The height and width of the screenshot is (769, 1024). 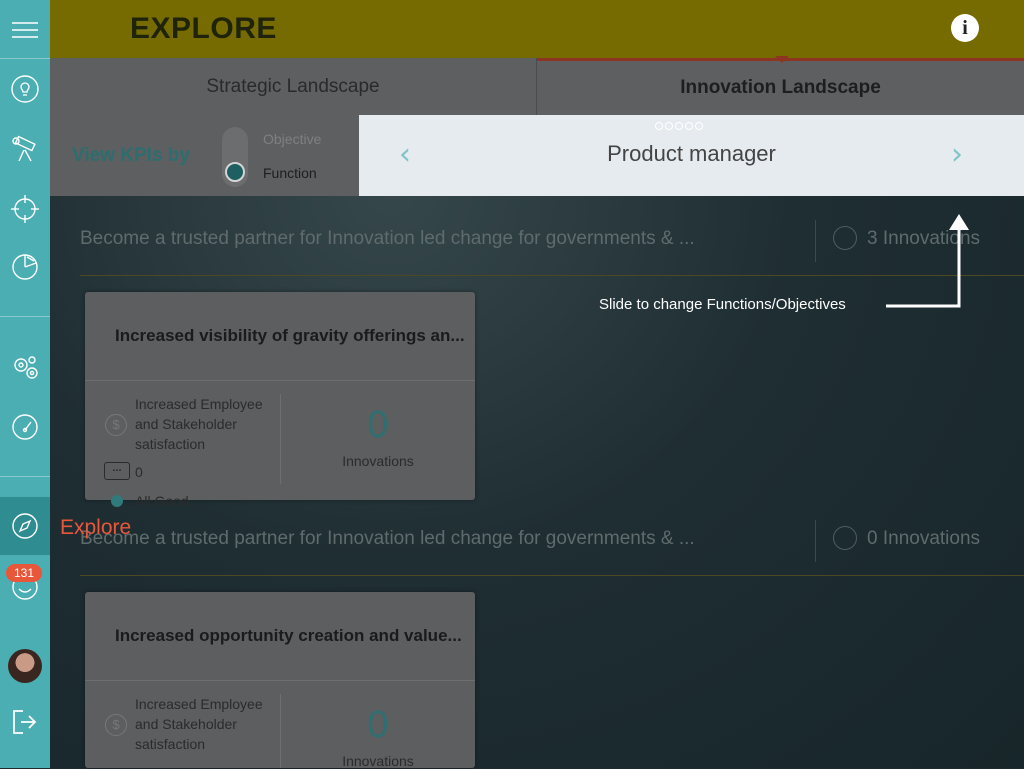 I want to click on gears-icon, so click(x=25, y=367).